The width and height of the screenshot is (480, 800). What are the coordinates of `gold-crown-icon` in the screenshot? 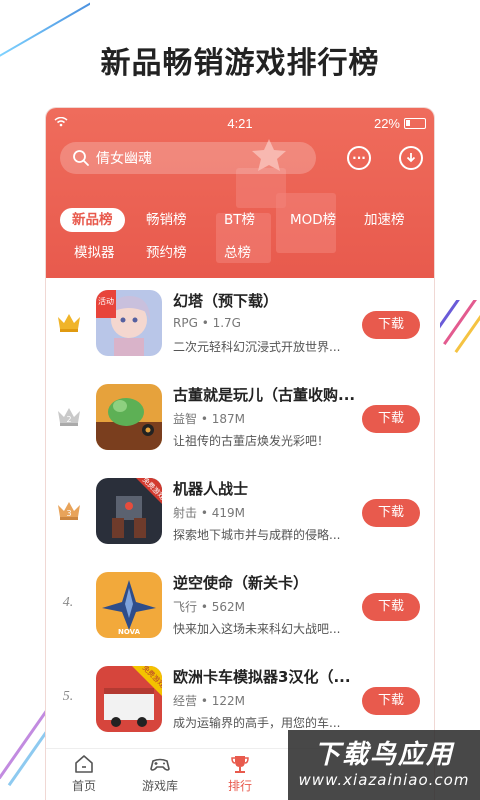 It's located at (69, 323).